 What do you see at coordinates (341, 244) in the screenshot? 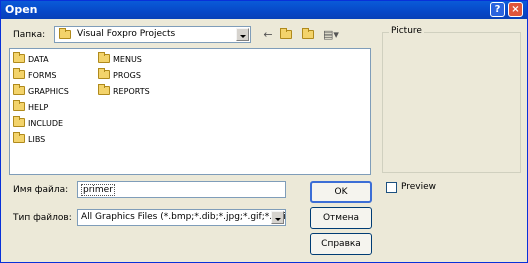
I see `help-button: Справка` at bounding box center [341, 244].